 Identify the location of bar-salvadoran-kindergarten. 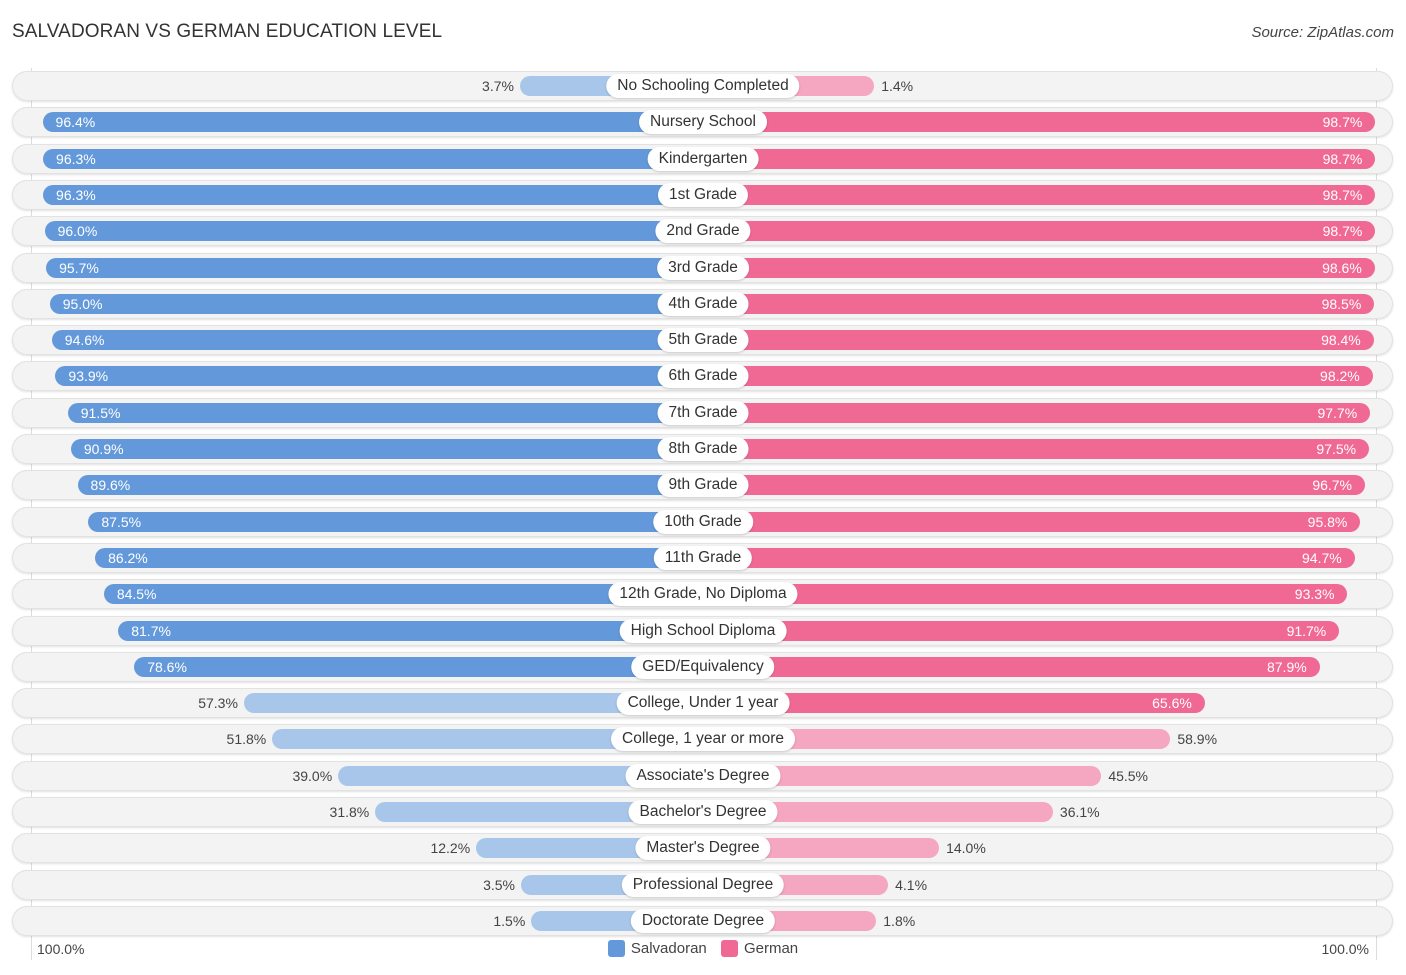
(373, 158).